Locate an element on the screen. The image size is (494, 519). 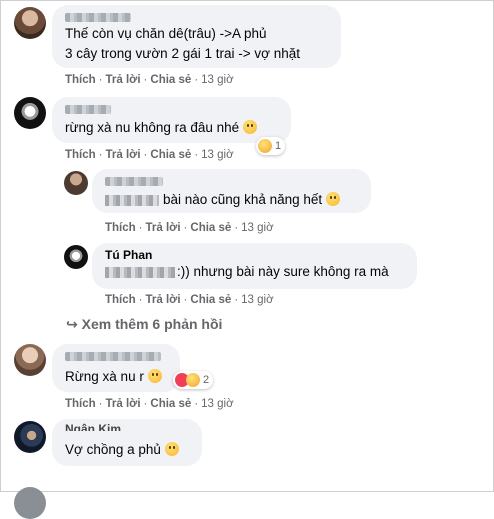
reply-text: :)) nhưng bài này sure không ra mà is located at coordinates (283, 271).